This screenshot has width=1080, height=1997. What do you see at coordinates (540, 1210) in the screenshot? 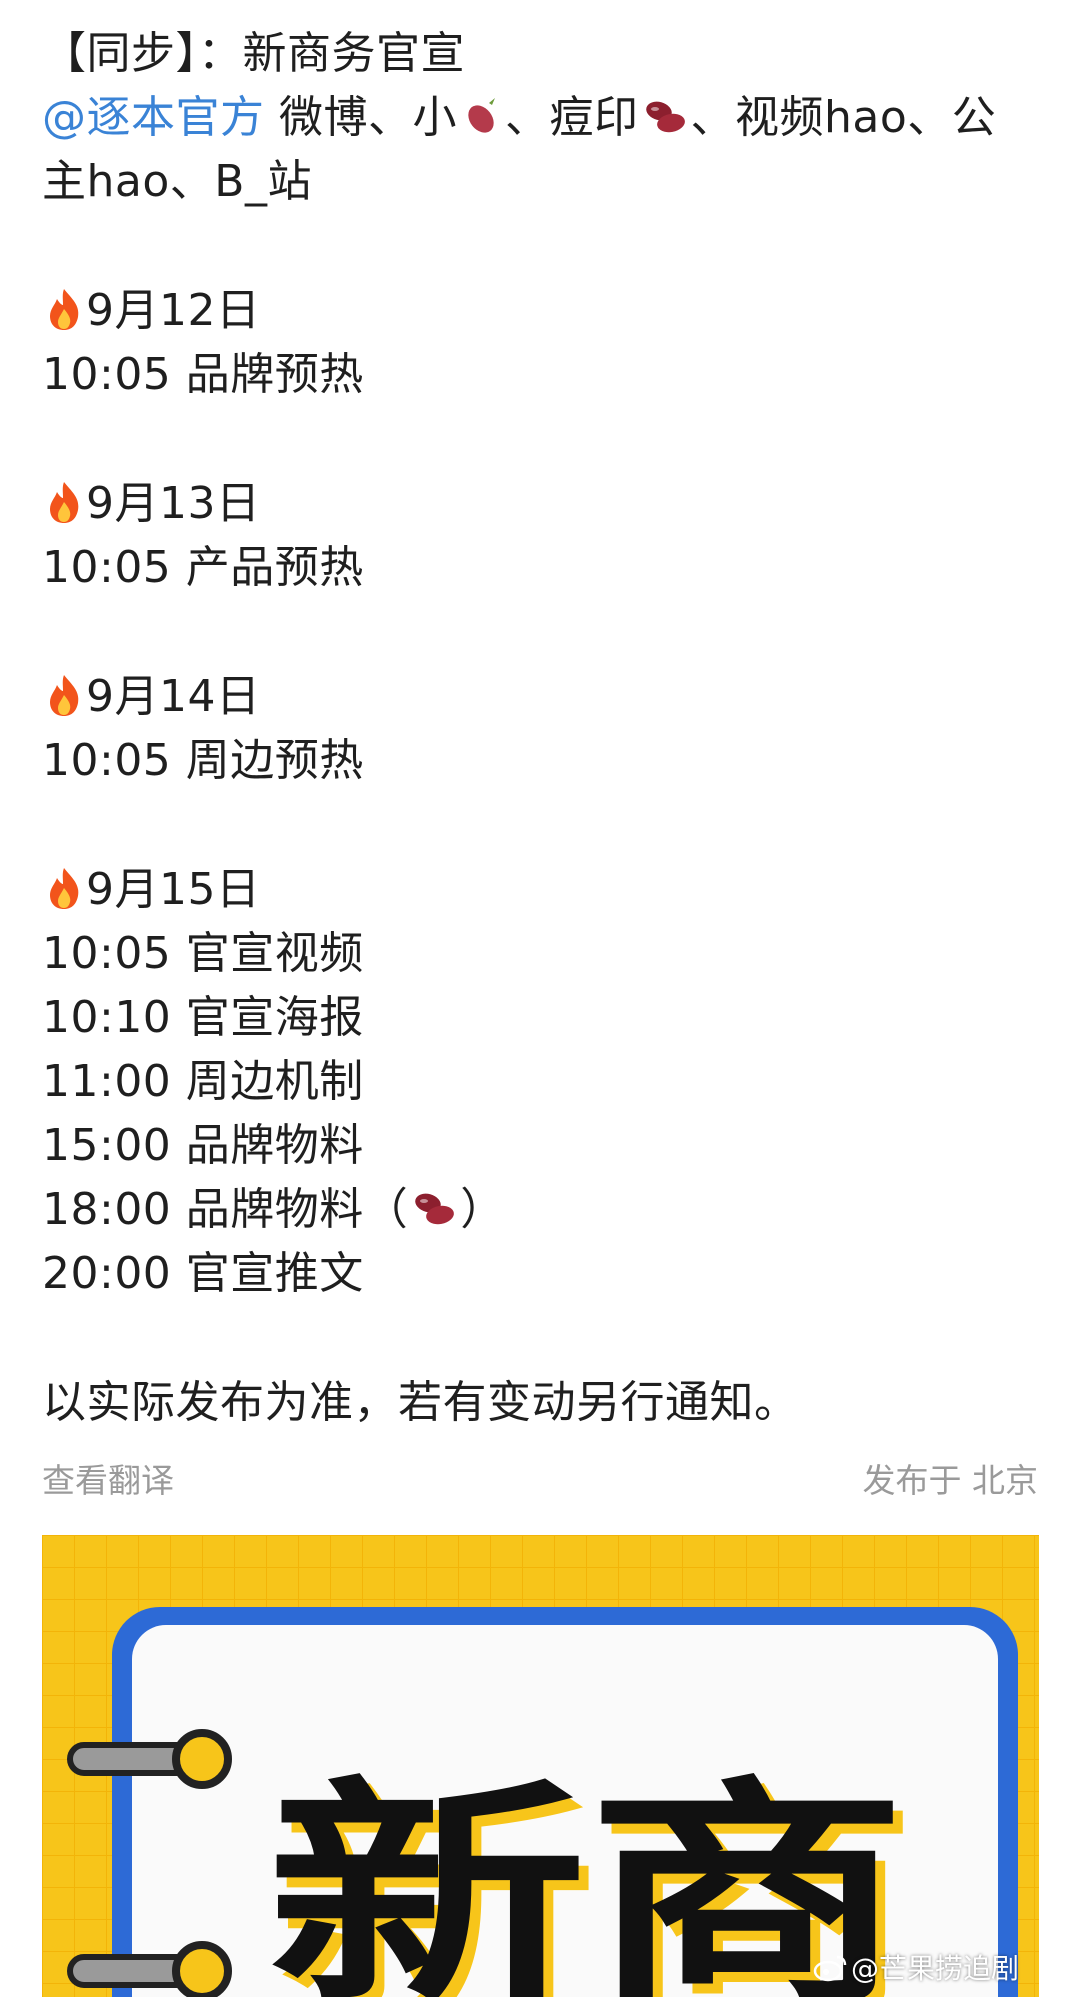
I see `schedule-item-with-emoji: 18:00 品牌物料（ ）` at bounding box center [540, 1210].